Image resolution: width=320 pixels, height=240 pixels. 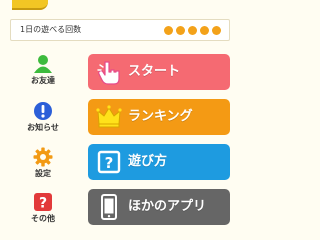 What do you see at coordinates (109, 207) in the screenshot?
I see `smartphone-icon` at bounding box center [109, 207].